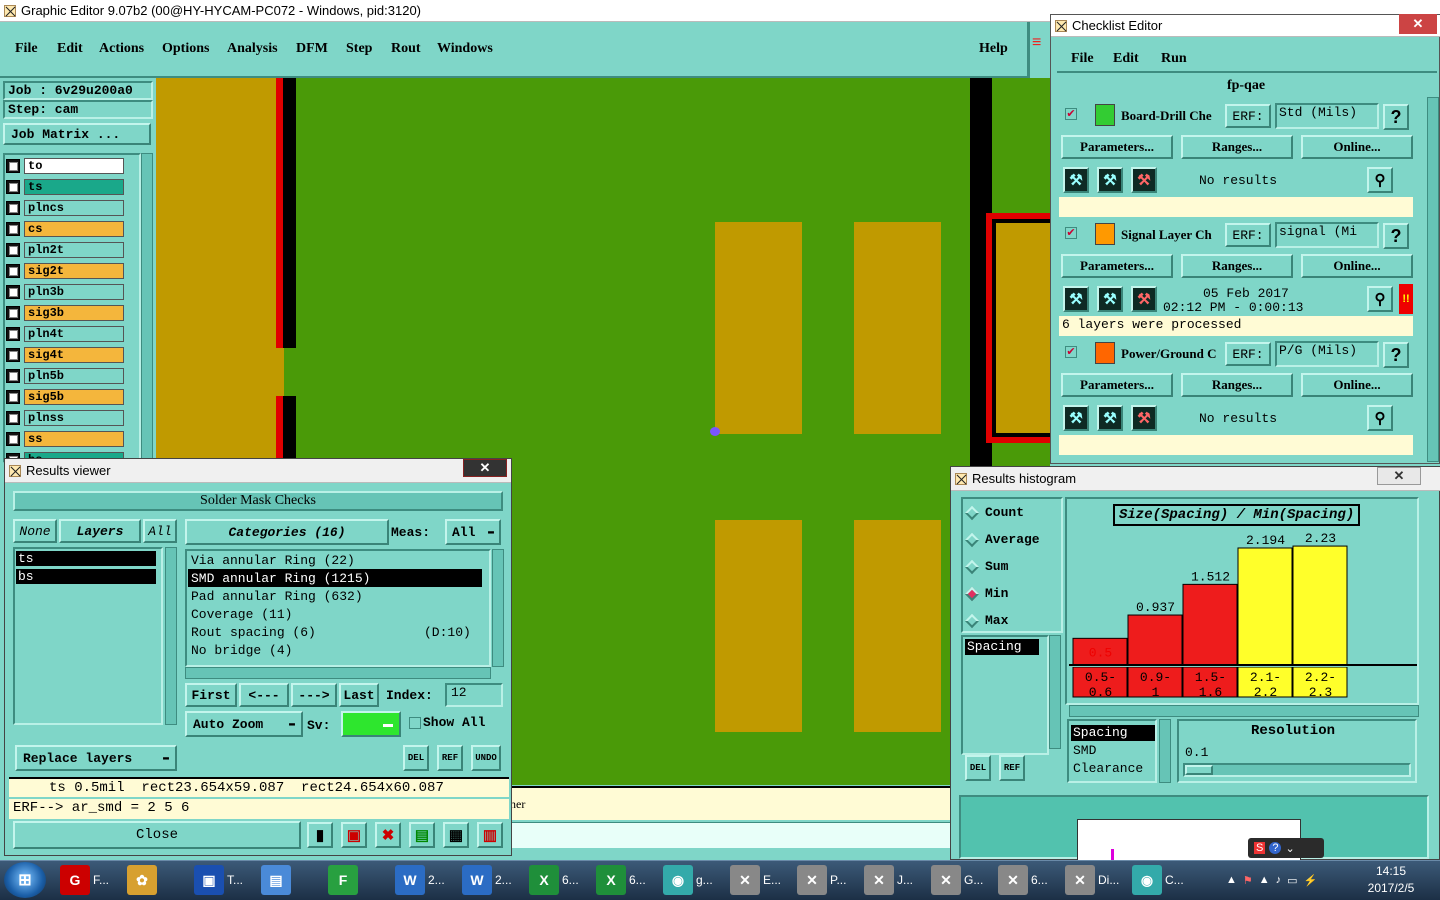 This screenshot has height=900, width=1440. Describe the element at coordinates (994, 512) in the screenshot. I see `mode-radio-count: Count` at that location.